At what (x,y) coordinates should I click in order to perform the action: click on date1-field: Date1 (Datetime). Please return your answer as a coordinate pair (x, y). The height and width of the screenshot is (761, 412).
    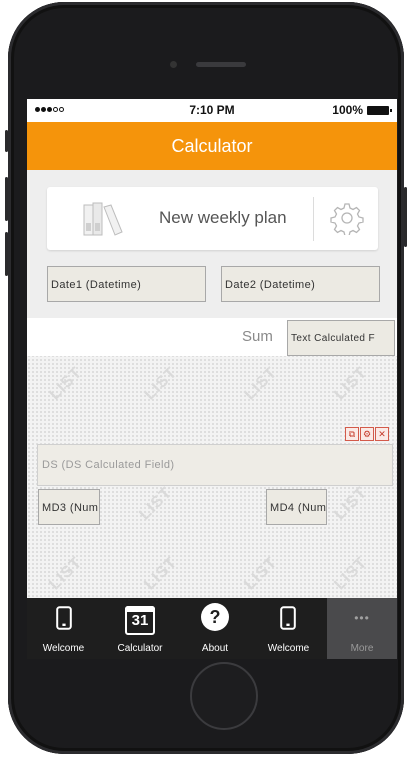
    Looking at the image, I should click on (126, 284).